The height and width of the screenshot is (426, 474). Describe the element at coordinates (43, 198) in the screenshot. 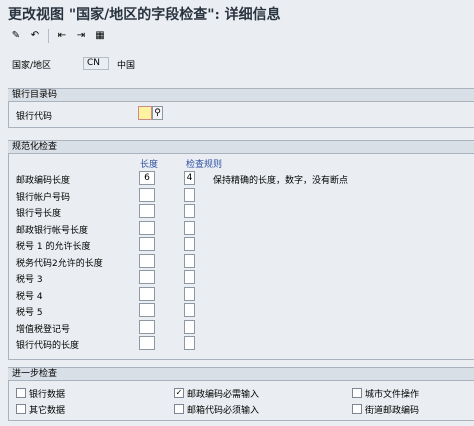

I see `check-row-label: 银行帐户号码` at that location.